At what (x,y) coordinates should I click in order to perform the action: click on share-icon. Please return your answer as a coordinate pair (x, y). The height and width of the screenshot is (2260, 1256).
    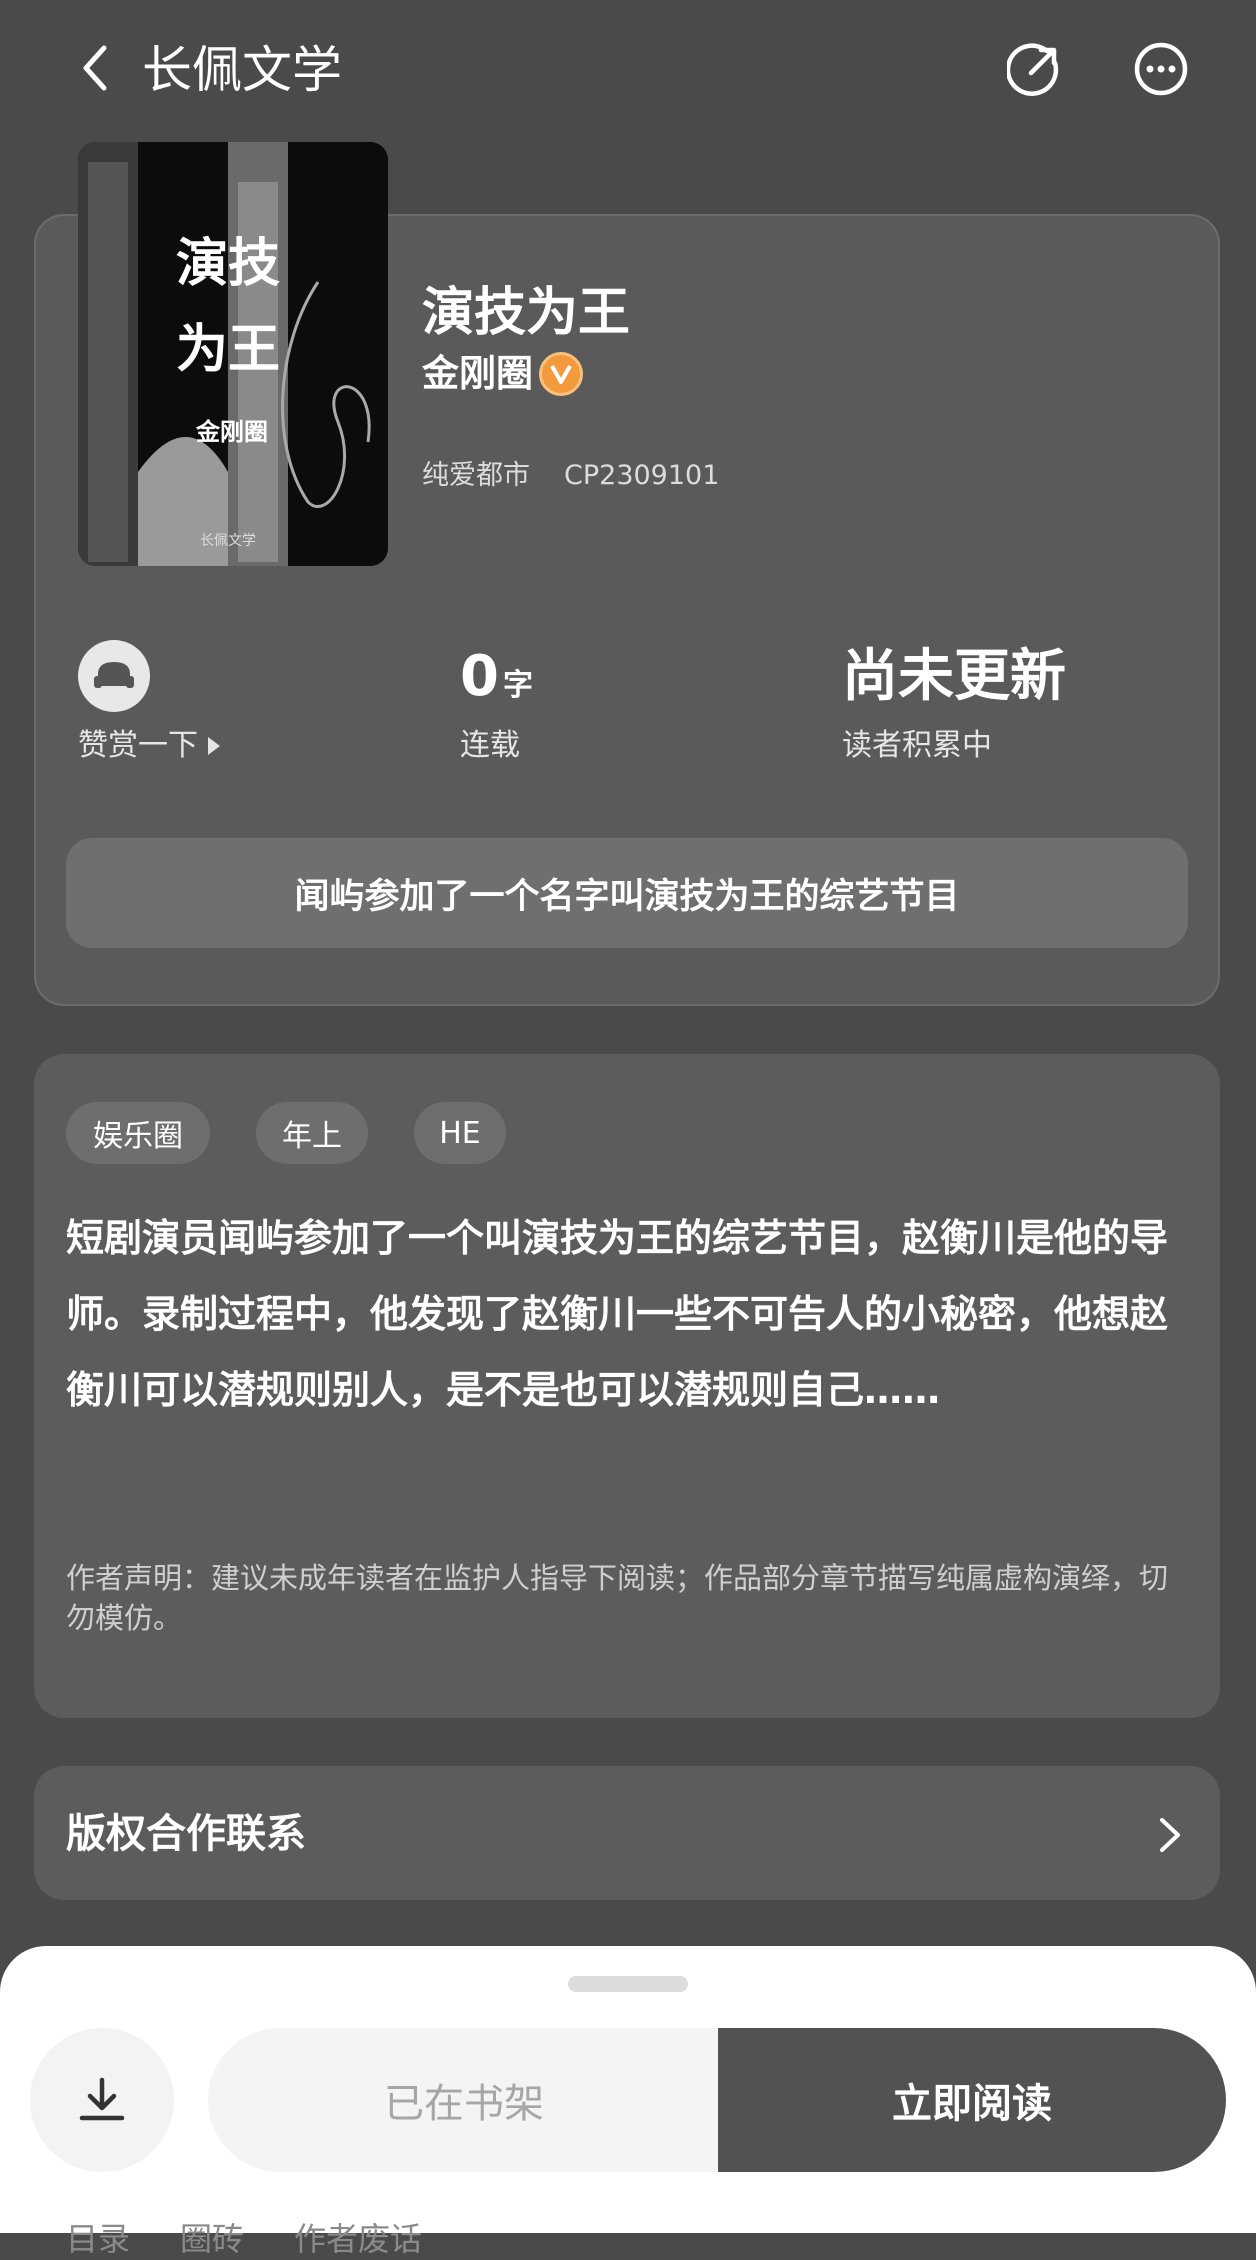
    Looking at the image, I should click on (1033, 69).